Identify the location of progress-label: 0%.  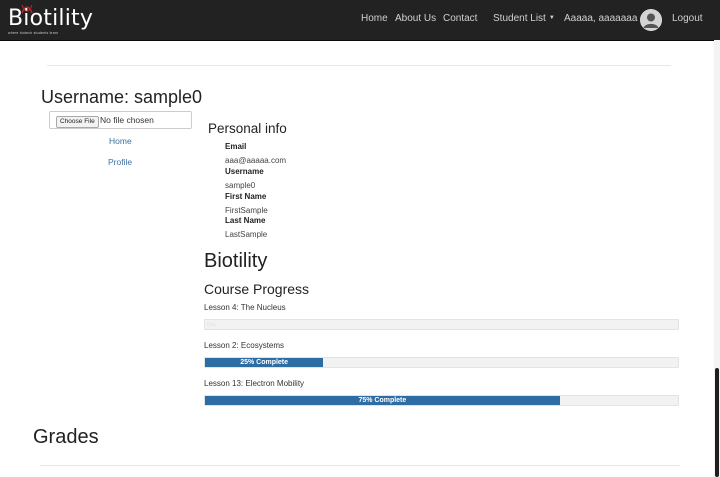
(212, 325).